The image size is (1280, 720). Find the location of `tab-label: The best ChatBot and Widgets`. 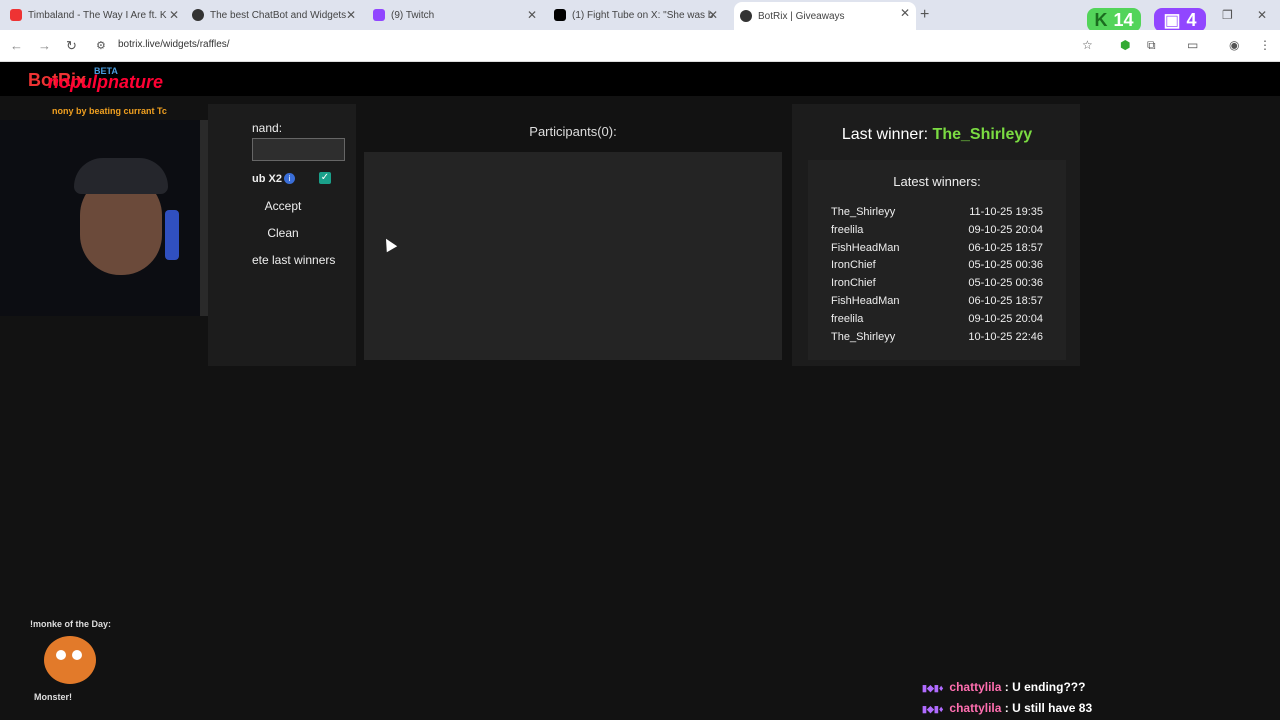

tab-label: The best ChatBot and Widgets is located at coordinates (278, 15).